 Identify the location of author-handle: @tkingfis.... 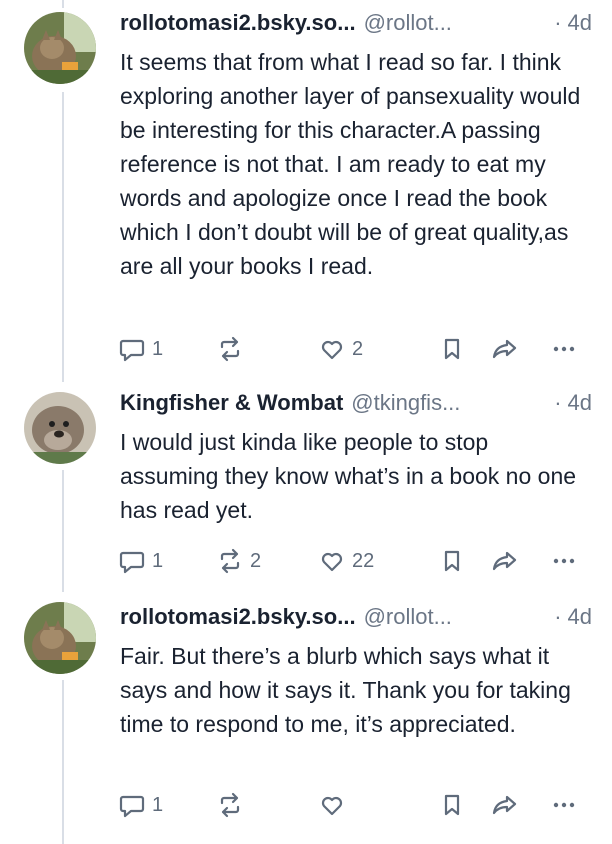
(405, 403).